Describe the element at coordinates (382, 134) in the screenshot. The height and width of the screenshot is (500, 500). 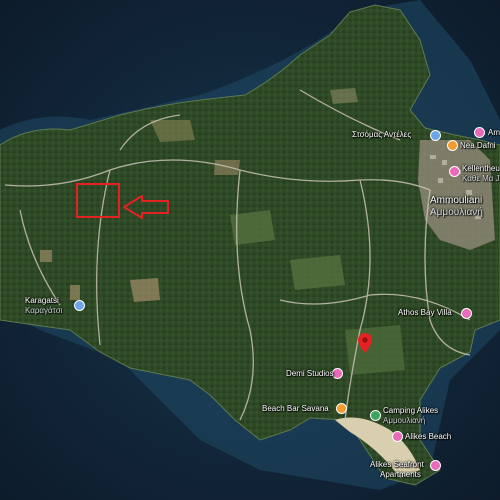
I see `label-stsomas: Στσόμας Αντέλες` at that location.